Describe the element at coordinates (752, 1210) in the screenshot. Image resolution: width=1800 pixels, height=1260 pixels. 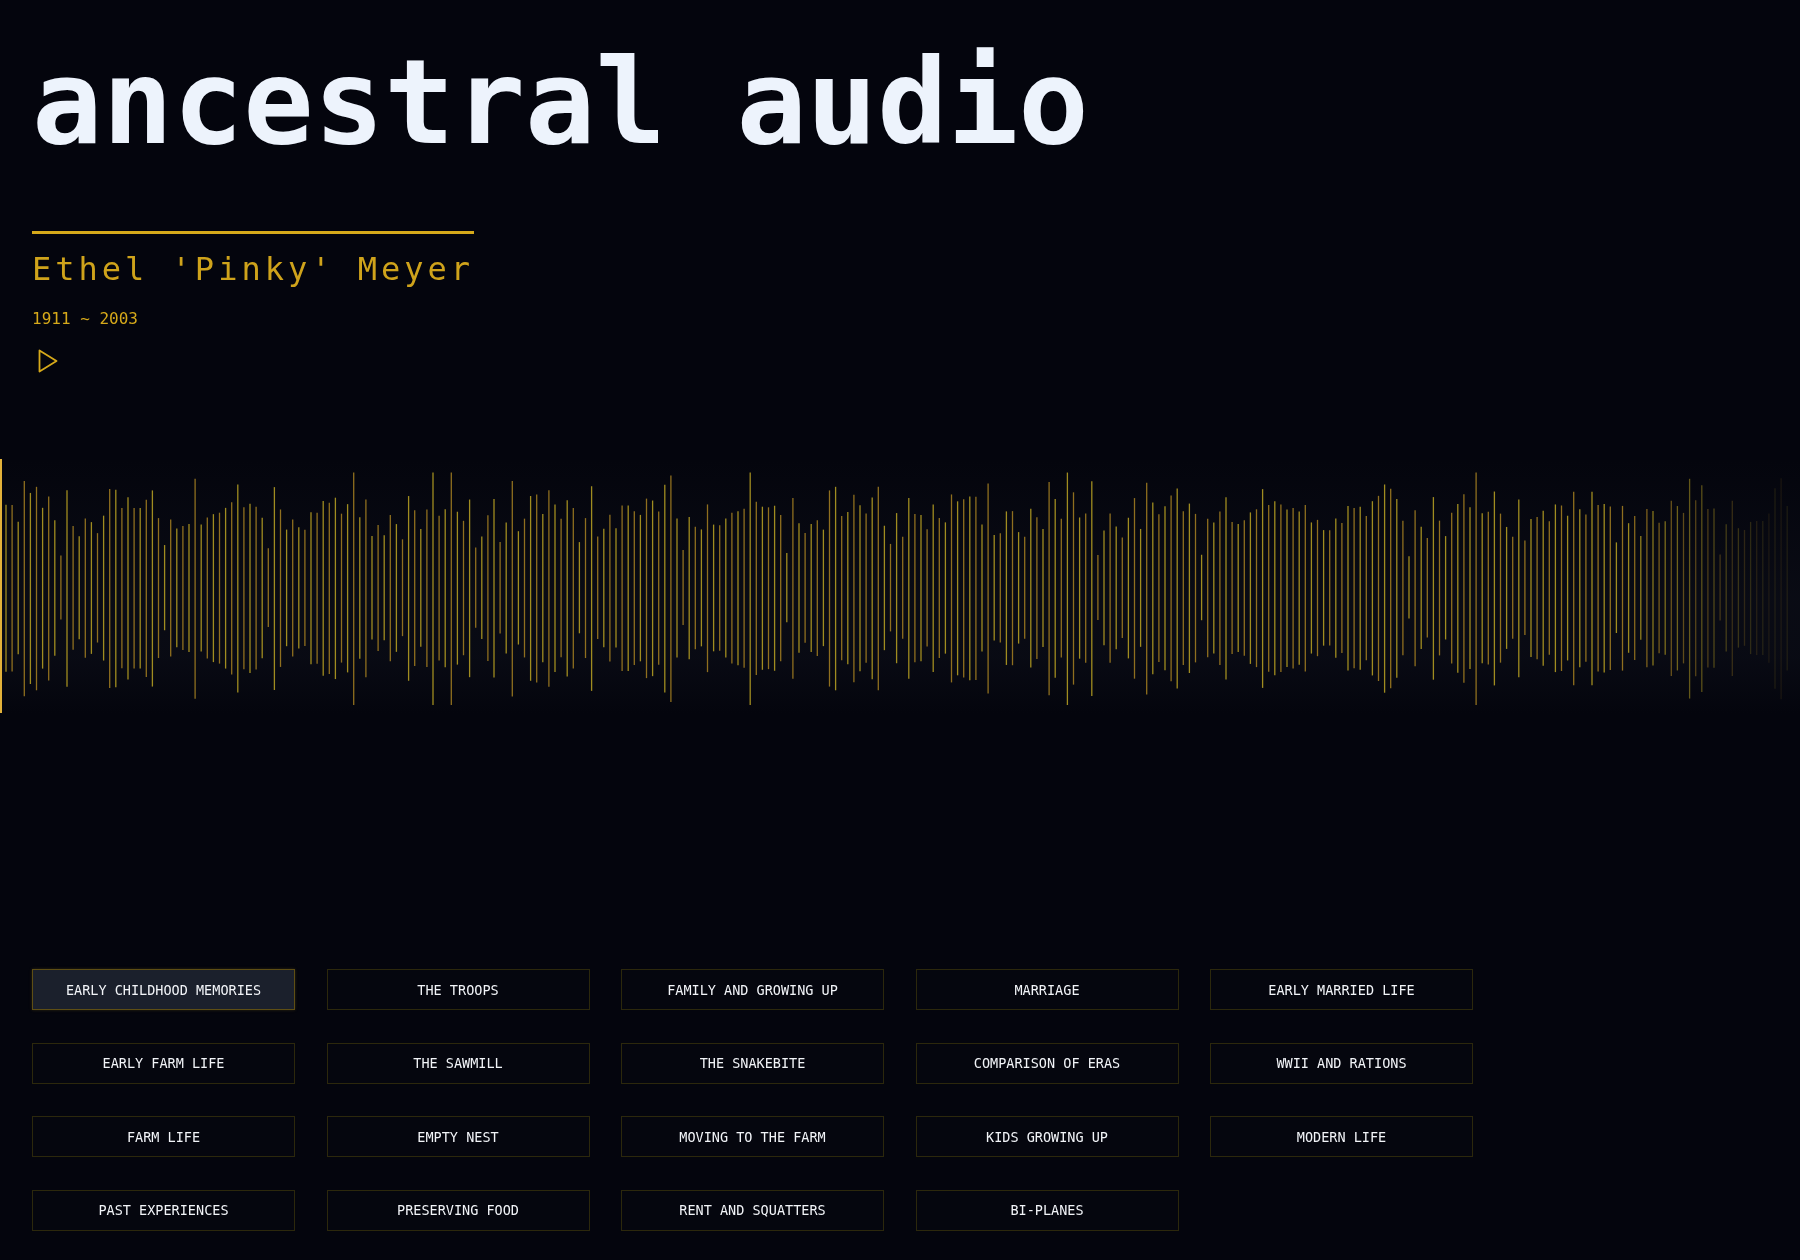
I see `topic-button: RENT AND SQUATTERS` at that location.